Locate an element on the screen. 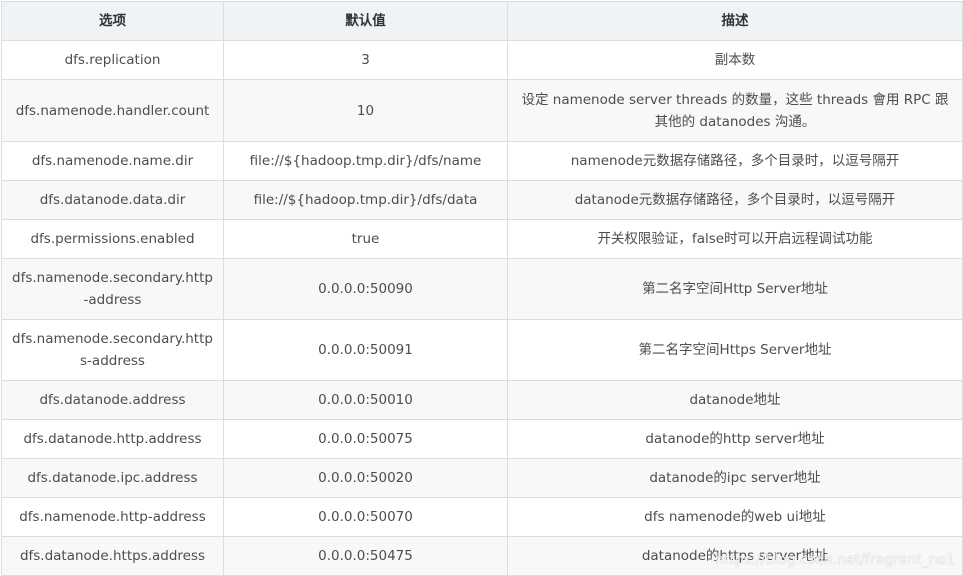 The width and height of the screenshot is (963, 576). option-cell: dfs.replication is located at coordinates (112, 60).